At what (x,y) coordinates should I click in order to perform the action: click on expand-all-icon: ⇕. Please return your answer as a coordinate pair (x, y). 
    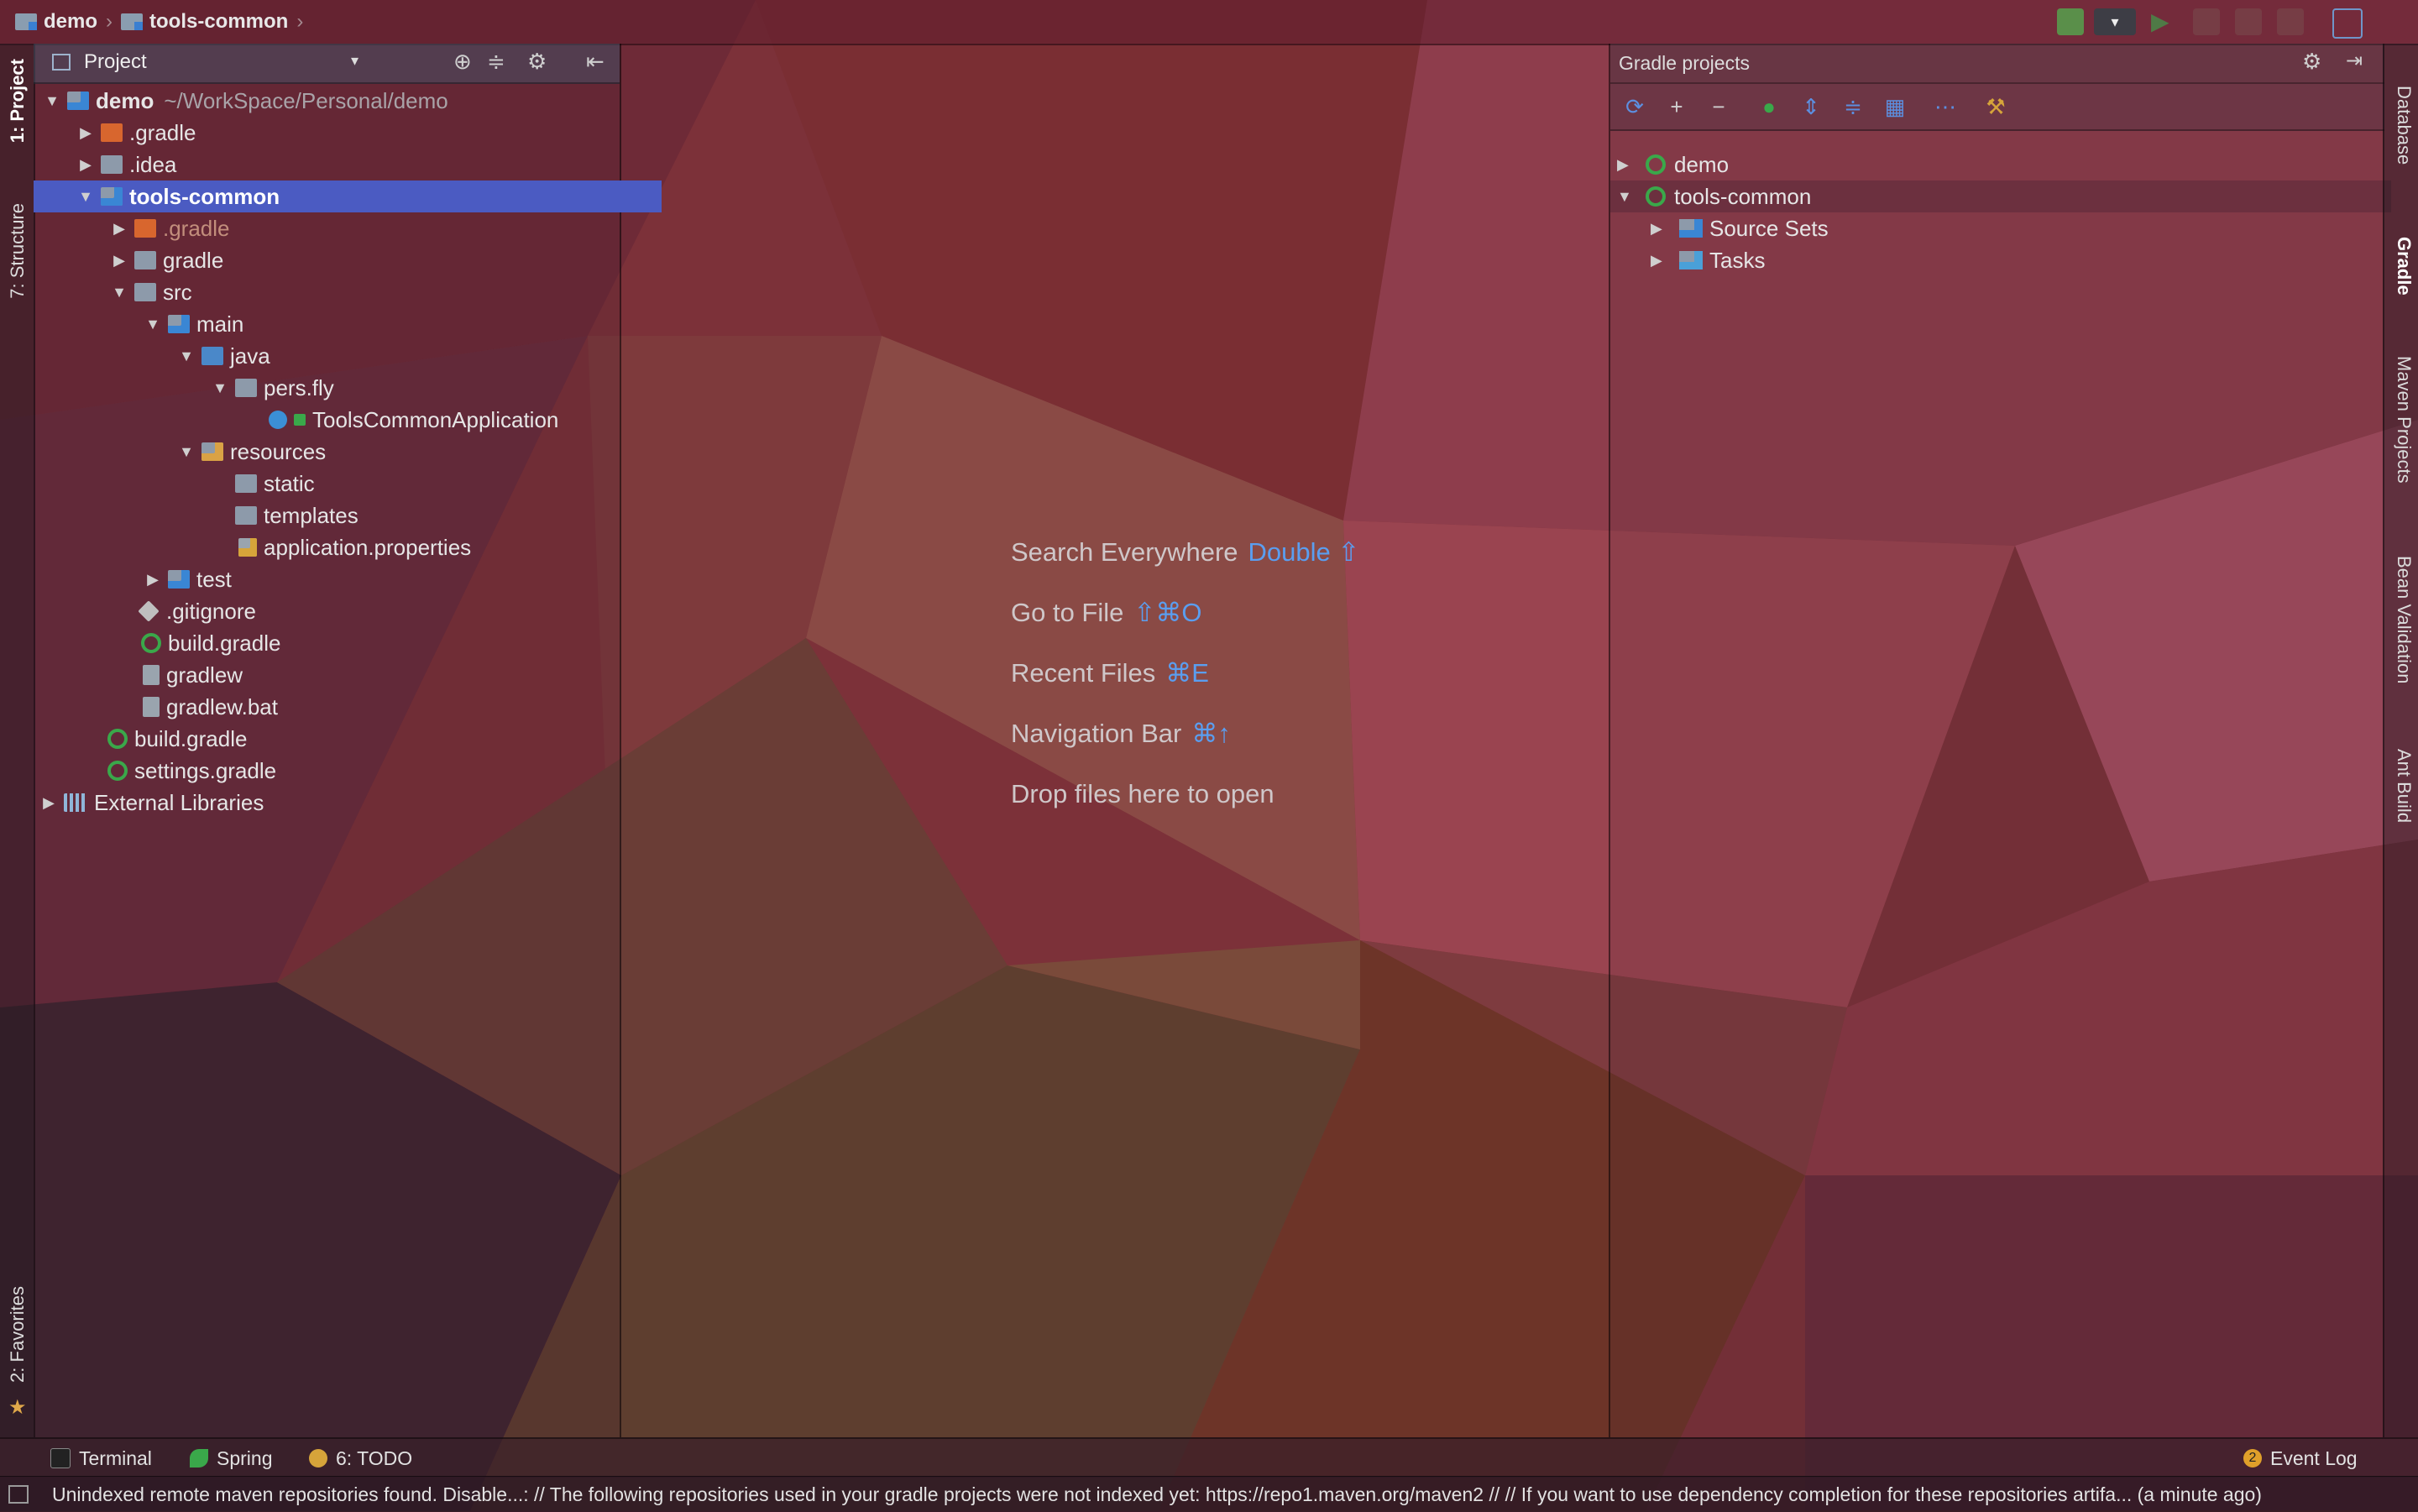
    Looking at the image, I should click on (1811, 106).